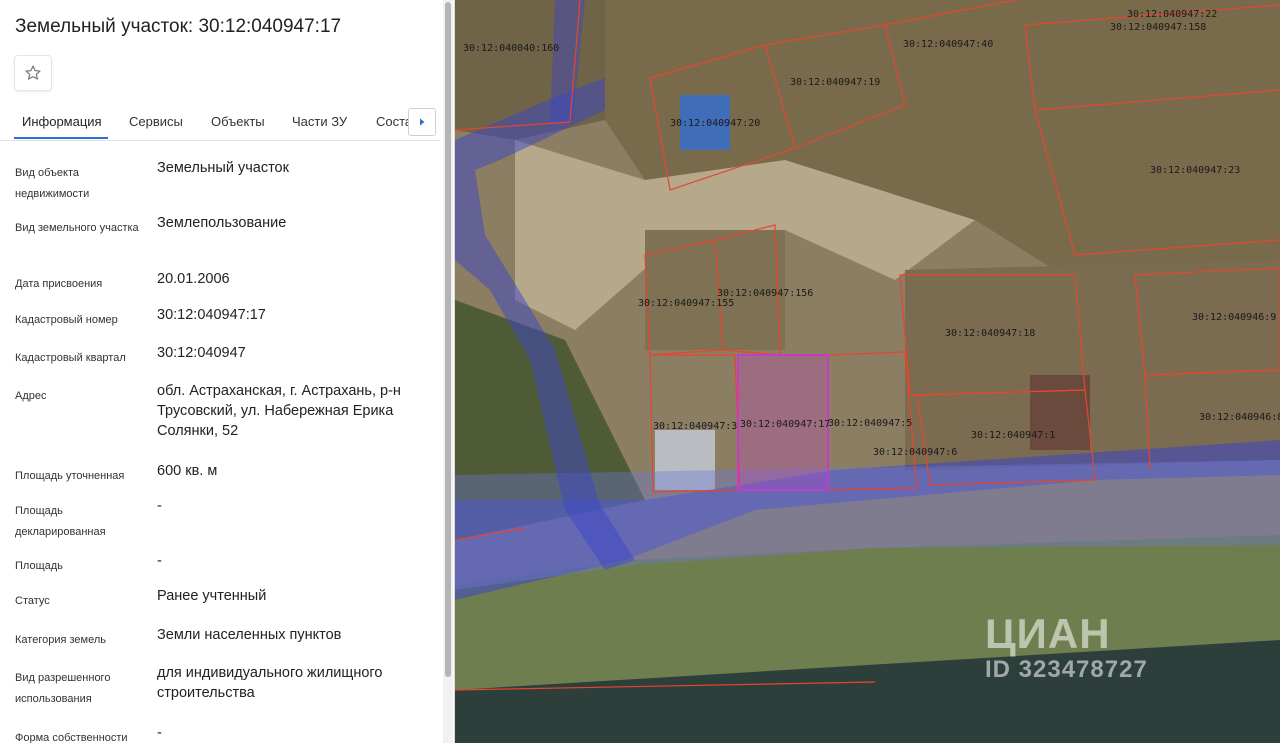  What do you see at coordinates (1066, 669) in the screenshot?
I see `watermark-id: ID 323478727` at bounding box center [1066, 669].